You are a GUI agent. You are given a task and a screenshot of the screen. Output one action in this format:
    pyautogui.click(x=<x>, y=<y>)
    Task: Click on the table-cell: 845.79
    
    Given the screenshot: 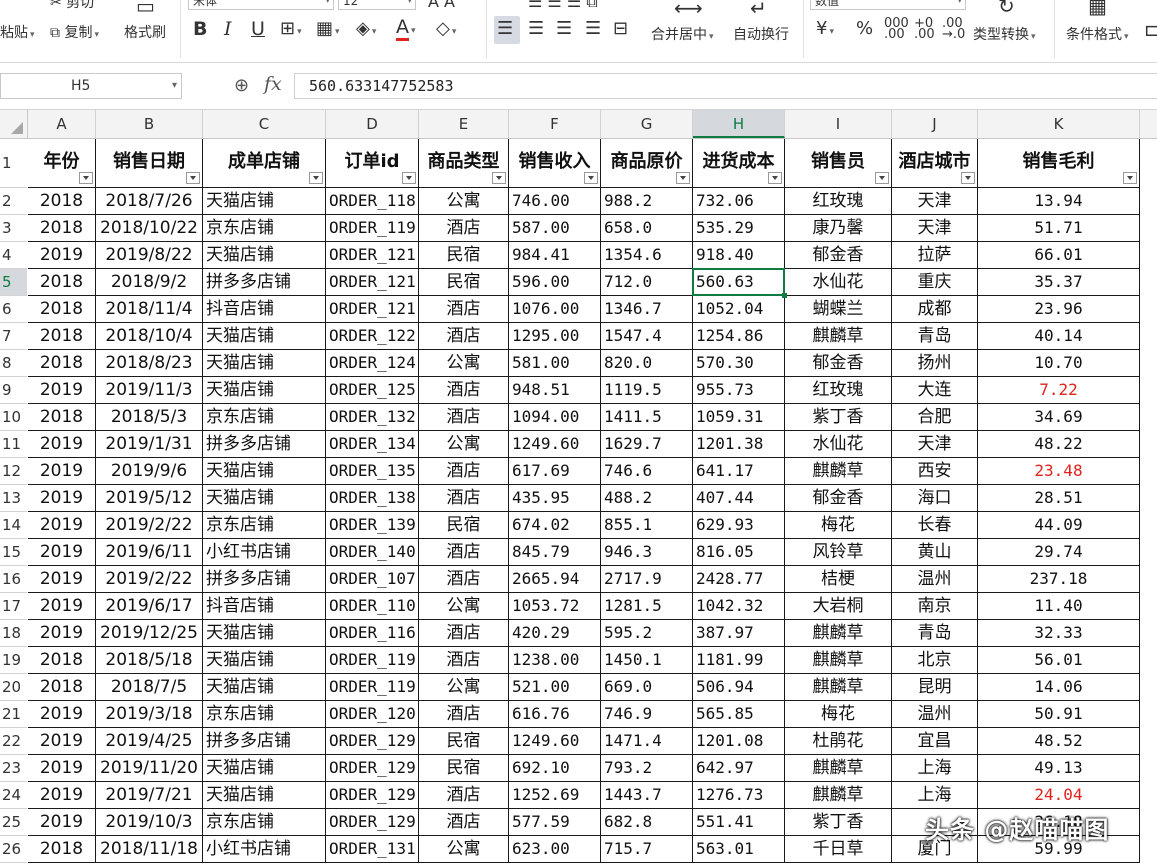 What is the action you would take?
    pyautogui.click(x=555, y=552)
    